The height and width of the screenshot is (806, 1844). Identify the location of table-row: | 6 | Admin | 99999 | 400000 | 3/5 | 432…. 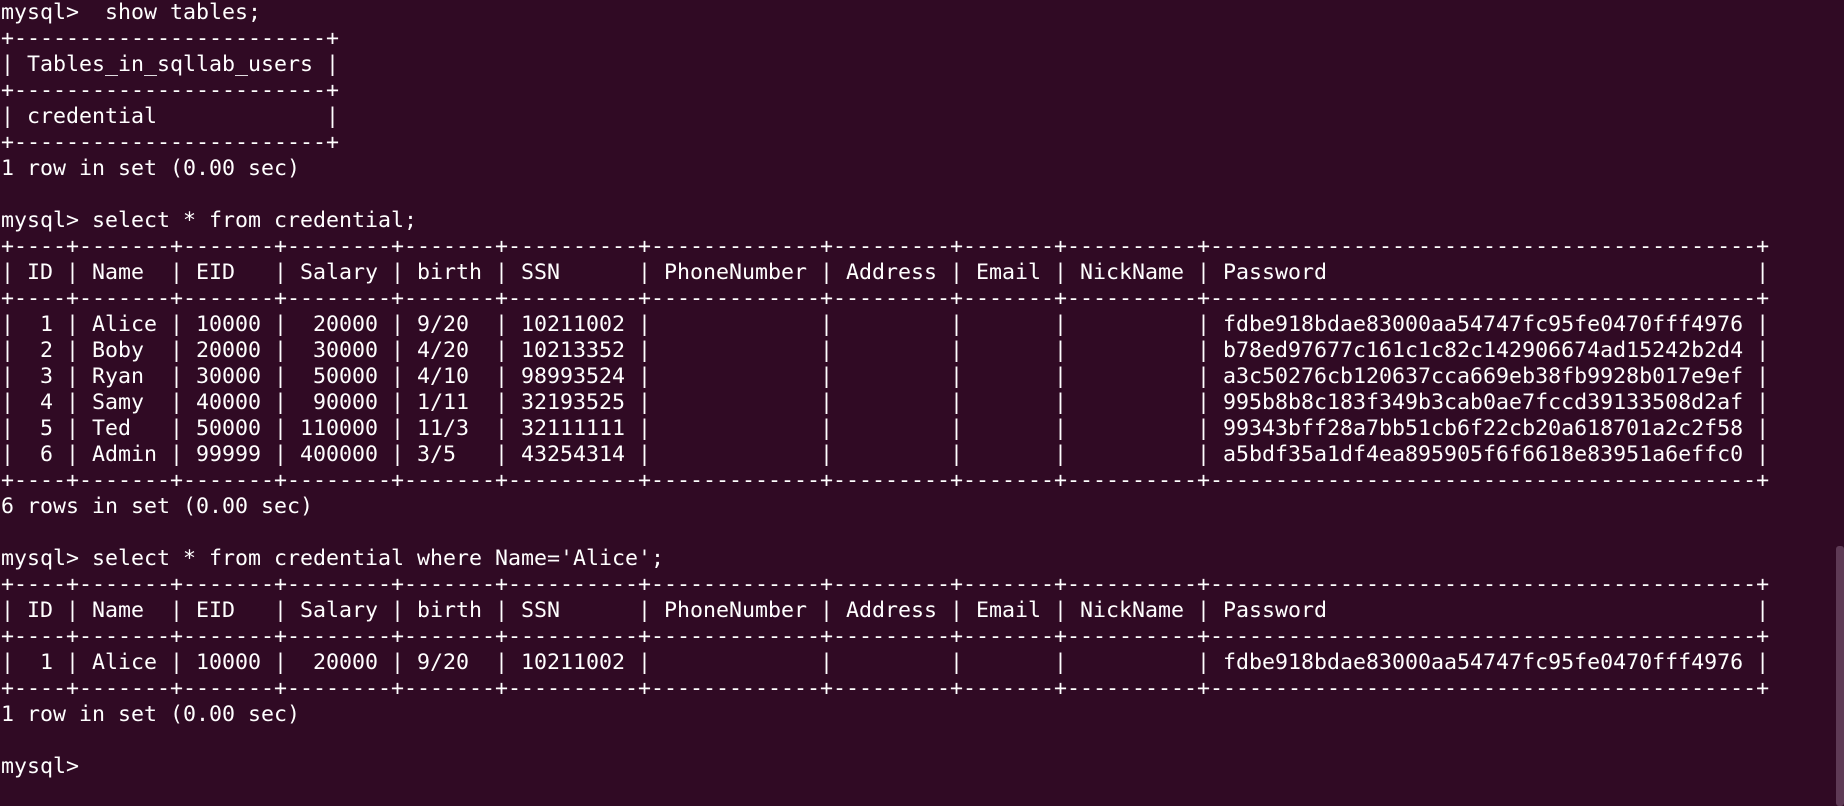
(885, 454).